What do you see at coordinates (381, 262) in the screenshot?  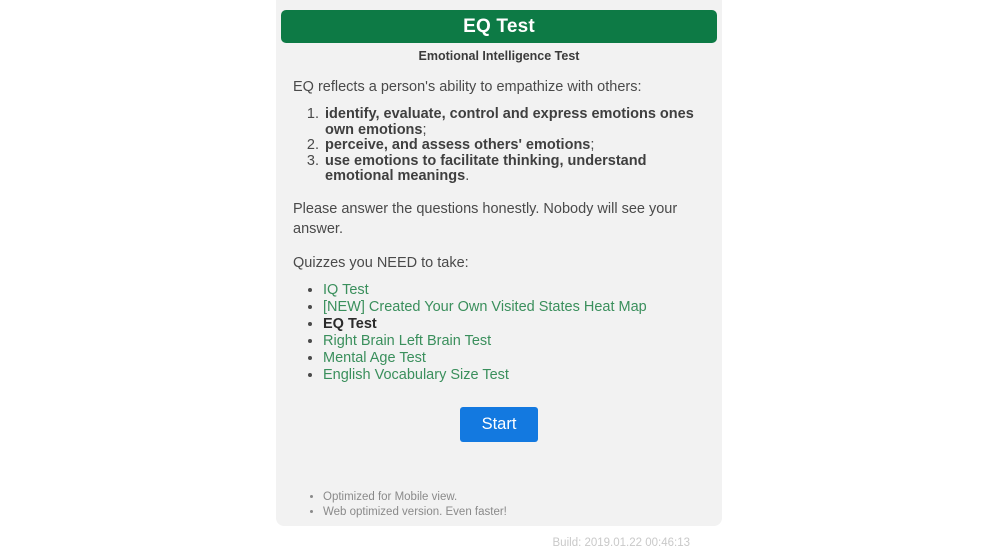 I see `quizzes-heading: Quizzes you NEED to take:` at bounding box center [381, 262].